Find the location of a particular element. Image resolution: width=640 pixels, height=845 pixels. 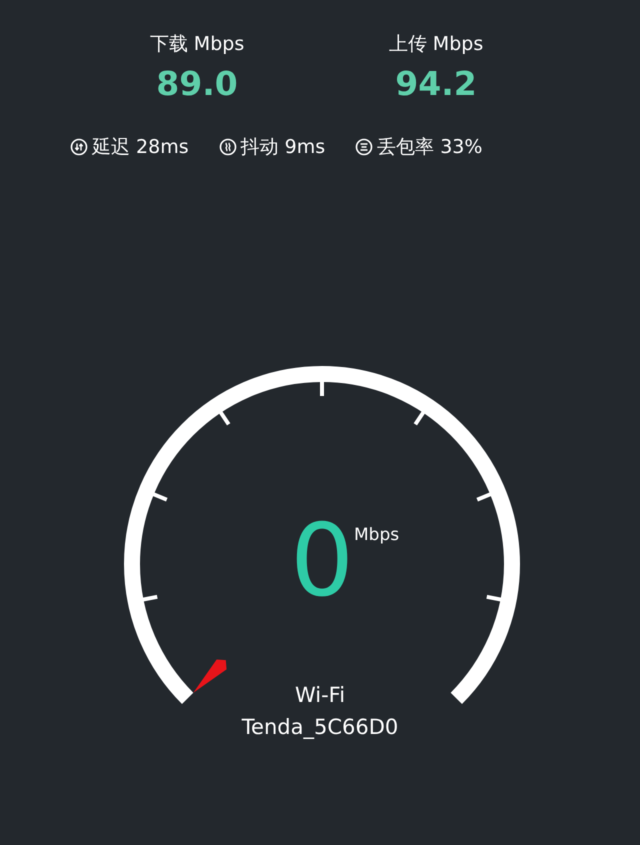

result-label: 下载 Mbps is located at coordinates (197, 44).